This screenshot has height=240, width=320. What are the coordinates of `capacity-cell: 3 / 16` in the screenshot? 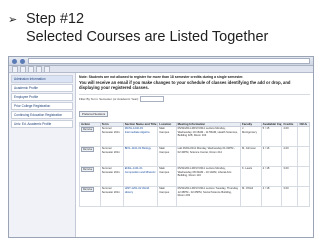 It's located at (271, 157).